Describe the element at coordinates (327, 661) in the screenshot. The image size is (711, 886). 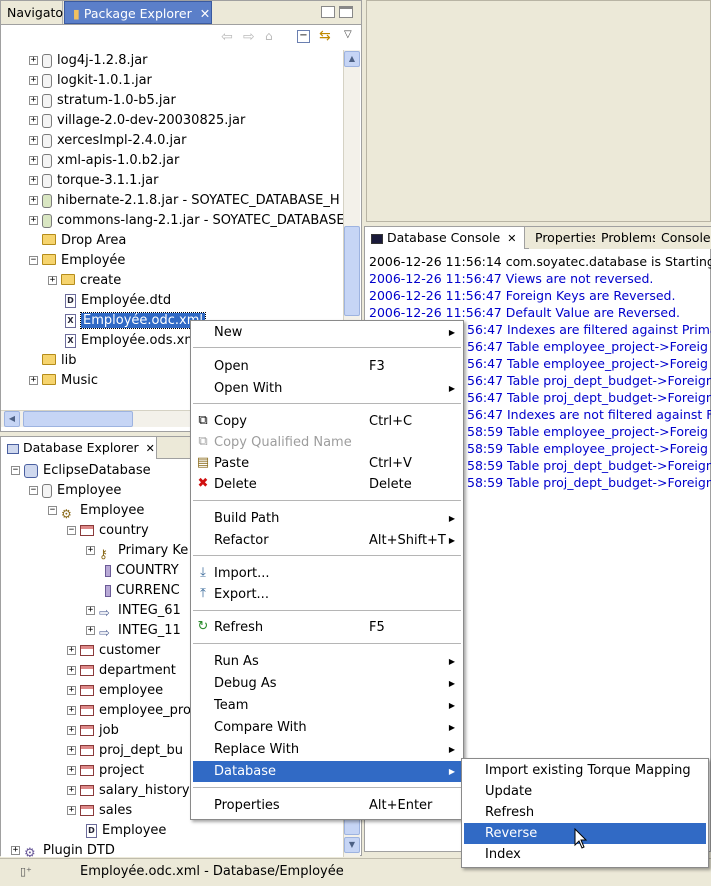
I see `menu-item-run-as: Run As ▶` at that location.